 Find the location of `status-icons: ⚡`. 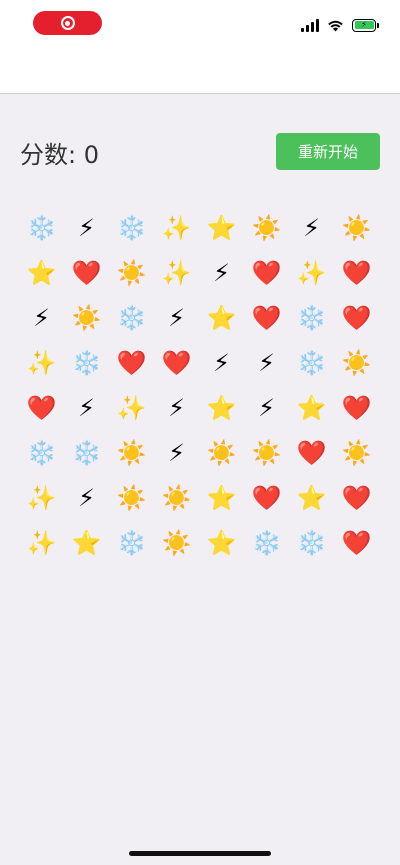

status-icons: ⚡ is located at coordinates (340, 25).